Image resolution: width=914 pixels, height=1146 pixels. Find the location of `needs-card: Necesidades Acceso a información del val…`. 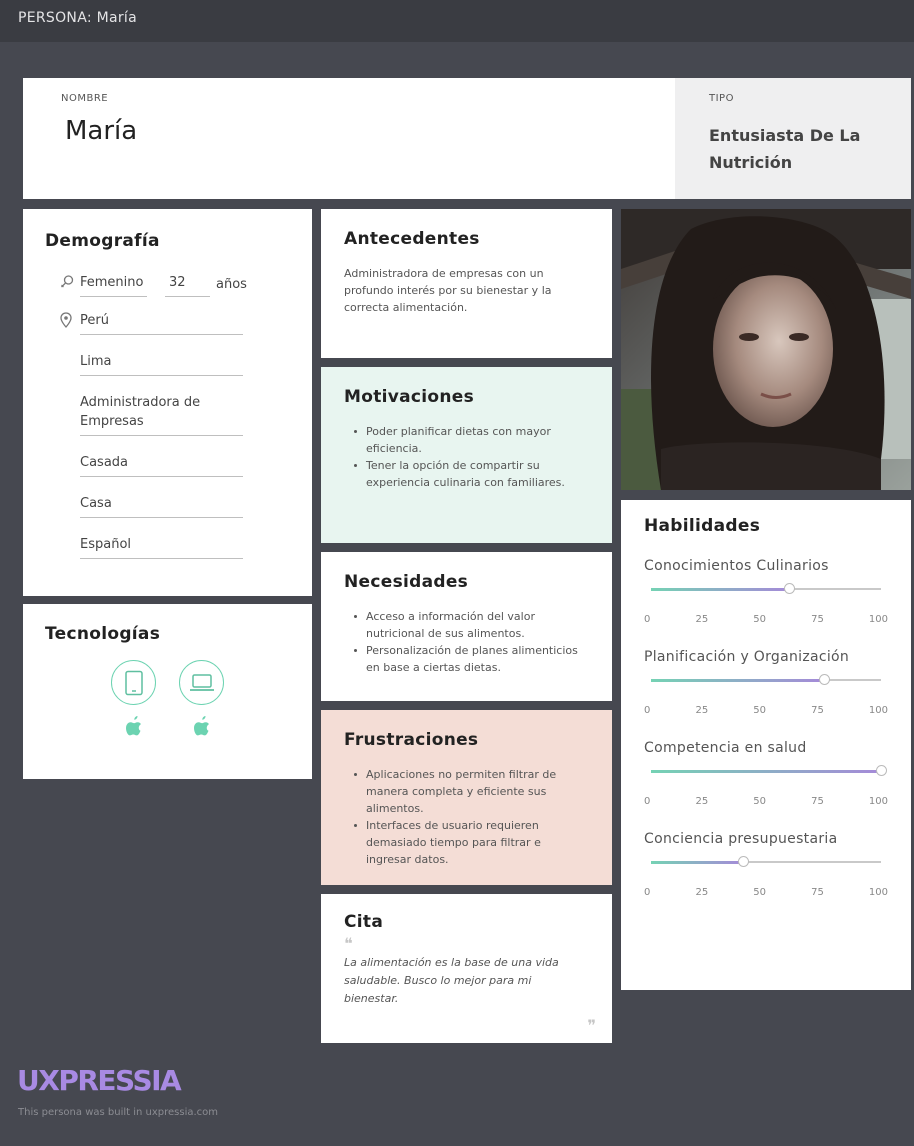

needs-card: Necesidades Acceso a información del val… is located at coordinates (466, 626).